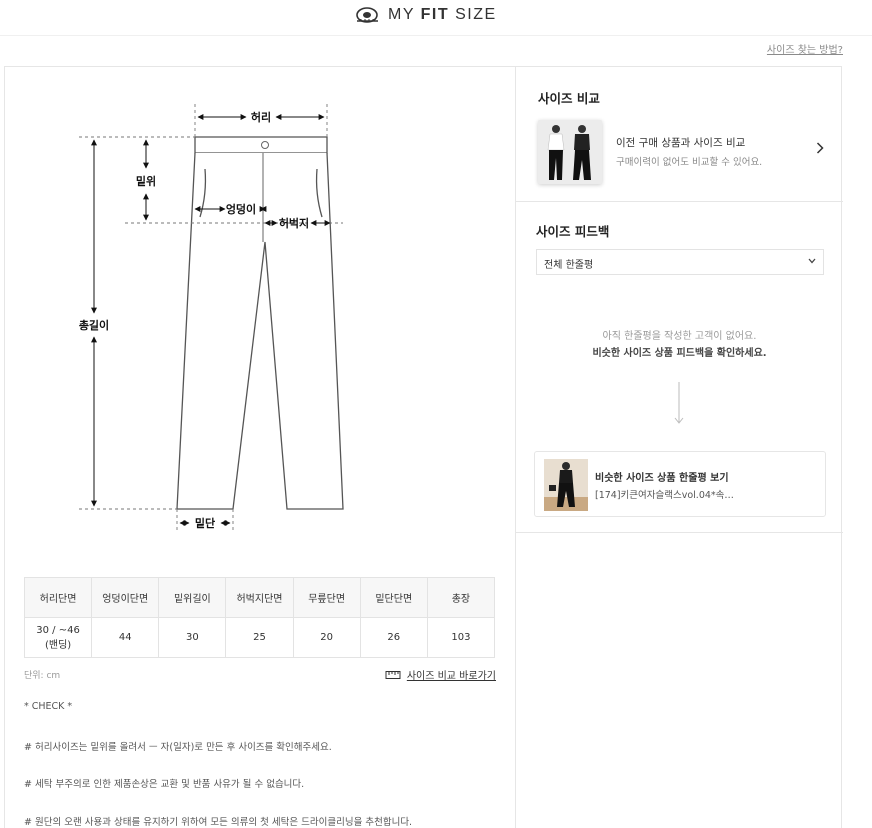 The width and height of the screenshot is (872, 828). What do you see at coordinates (205, 523) in the screenshot?
I see `label-hem: 밑단` at bounding box center [205, 523].